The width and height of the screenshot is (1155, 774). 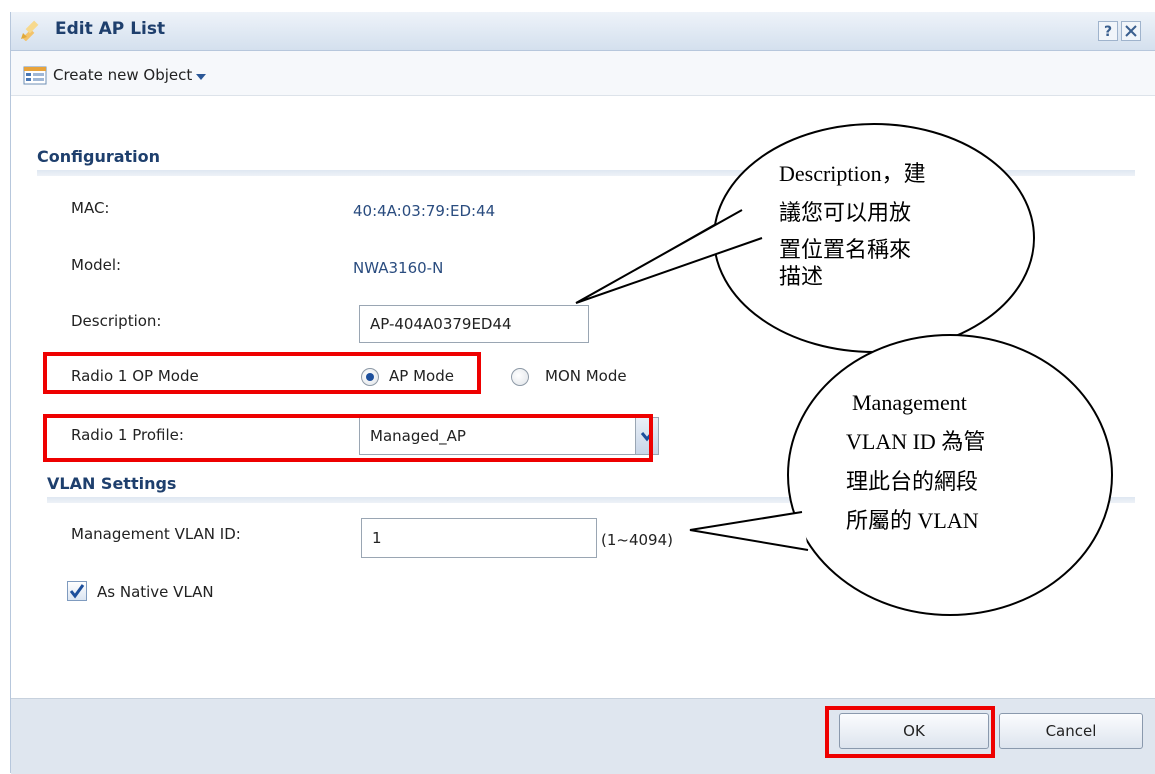 I want to click on vlan-callout-line-3: 理此台的網段, so click(x=912, y=481).